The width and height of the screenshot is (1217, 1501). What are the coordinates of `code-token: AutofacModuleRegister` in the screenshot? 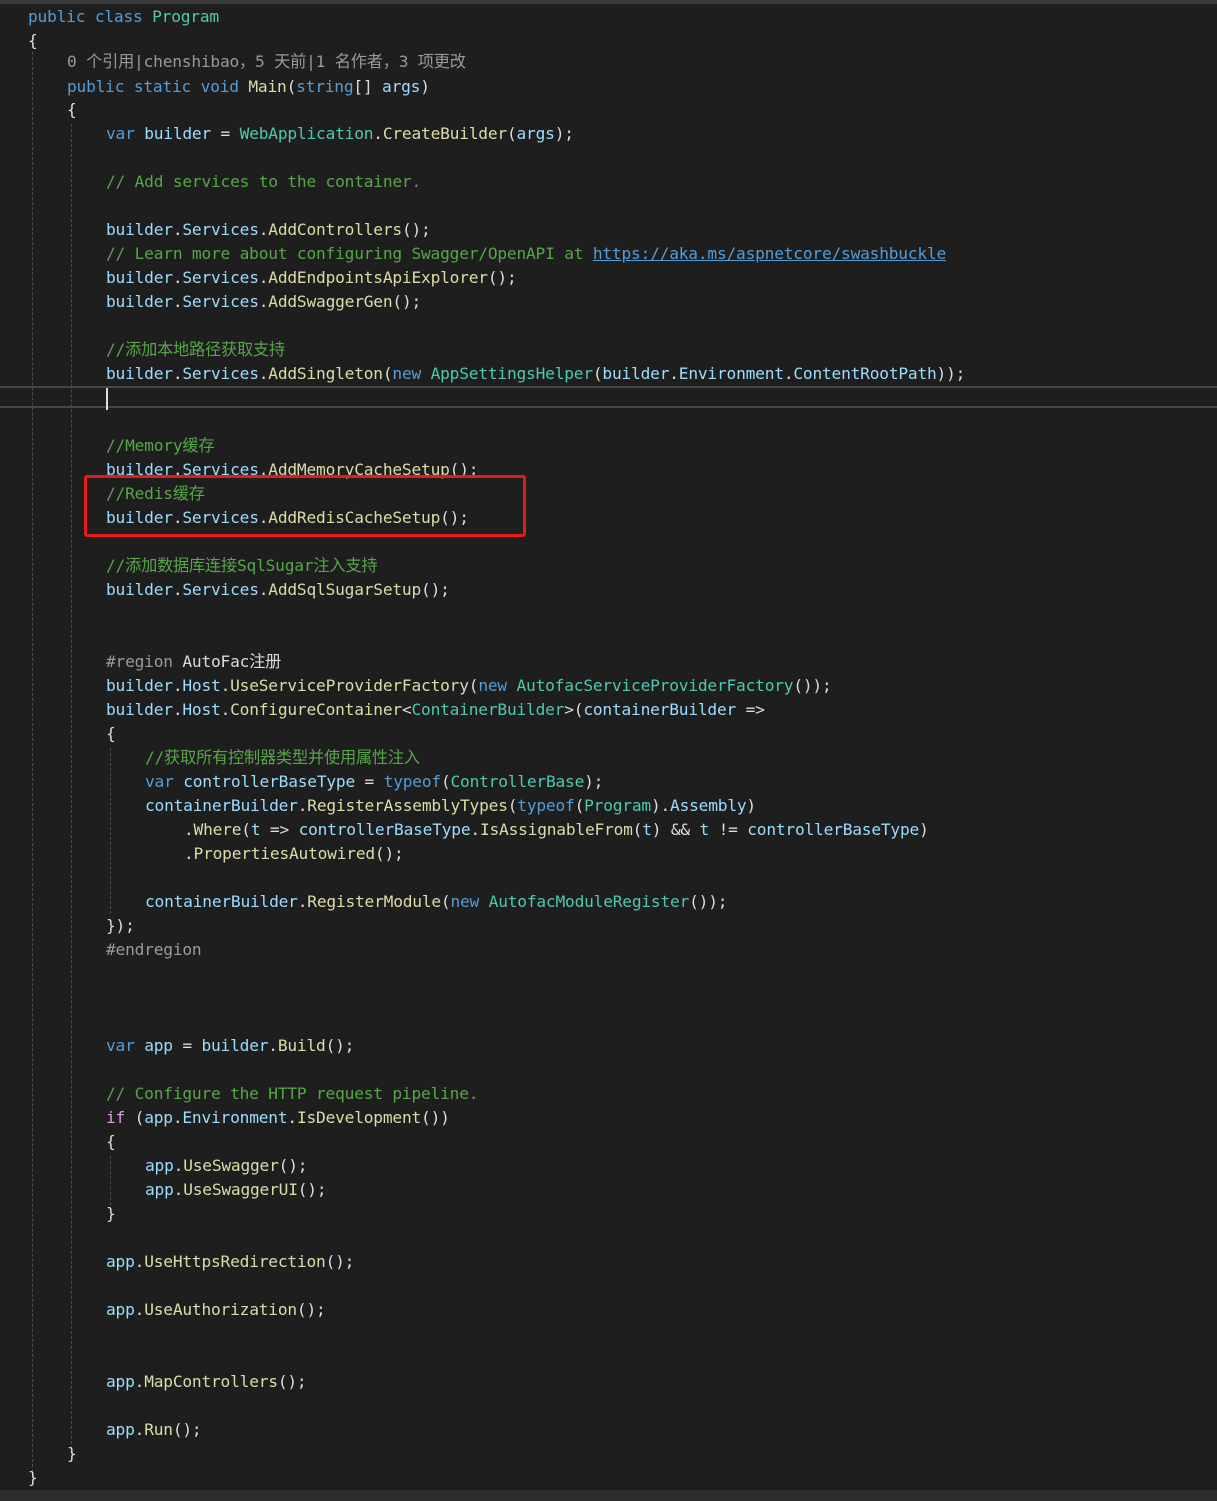 It's located at (589, 901).